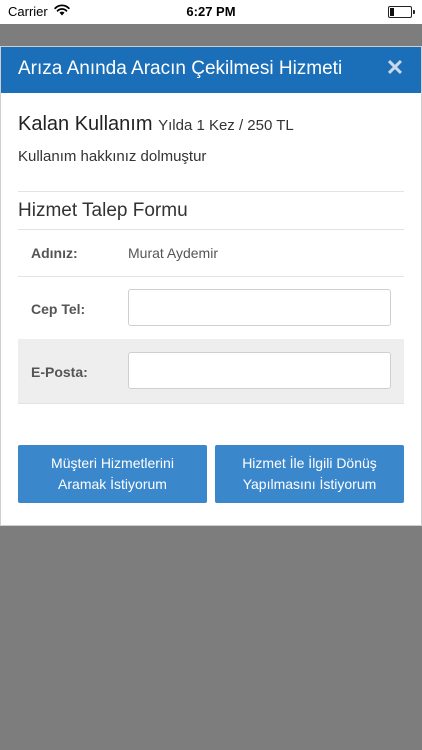  What do you see at coordinates (156, 124) in the screenshot?
I see `usage-title-row: Kalan Kullanım Yılda 1 Kez / 250 TL` at bounding box center [156, 124].